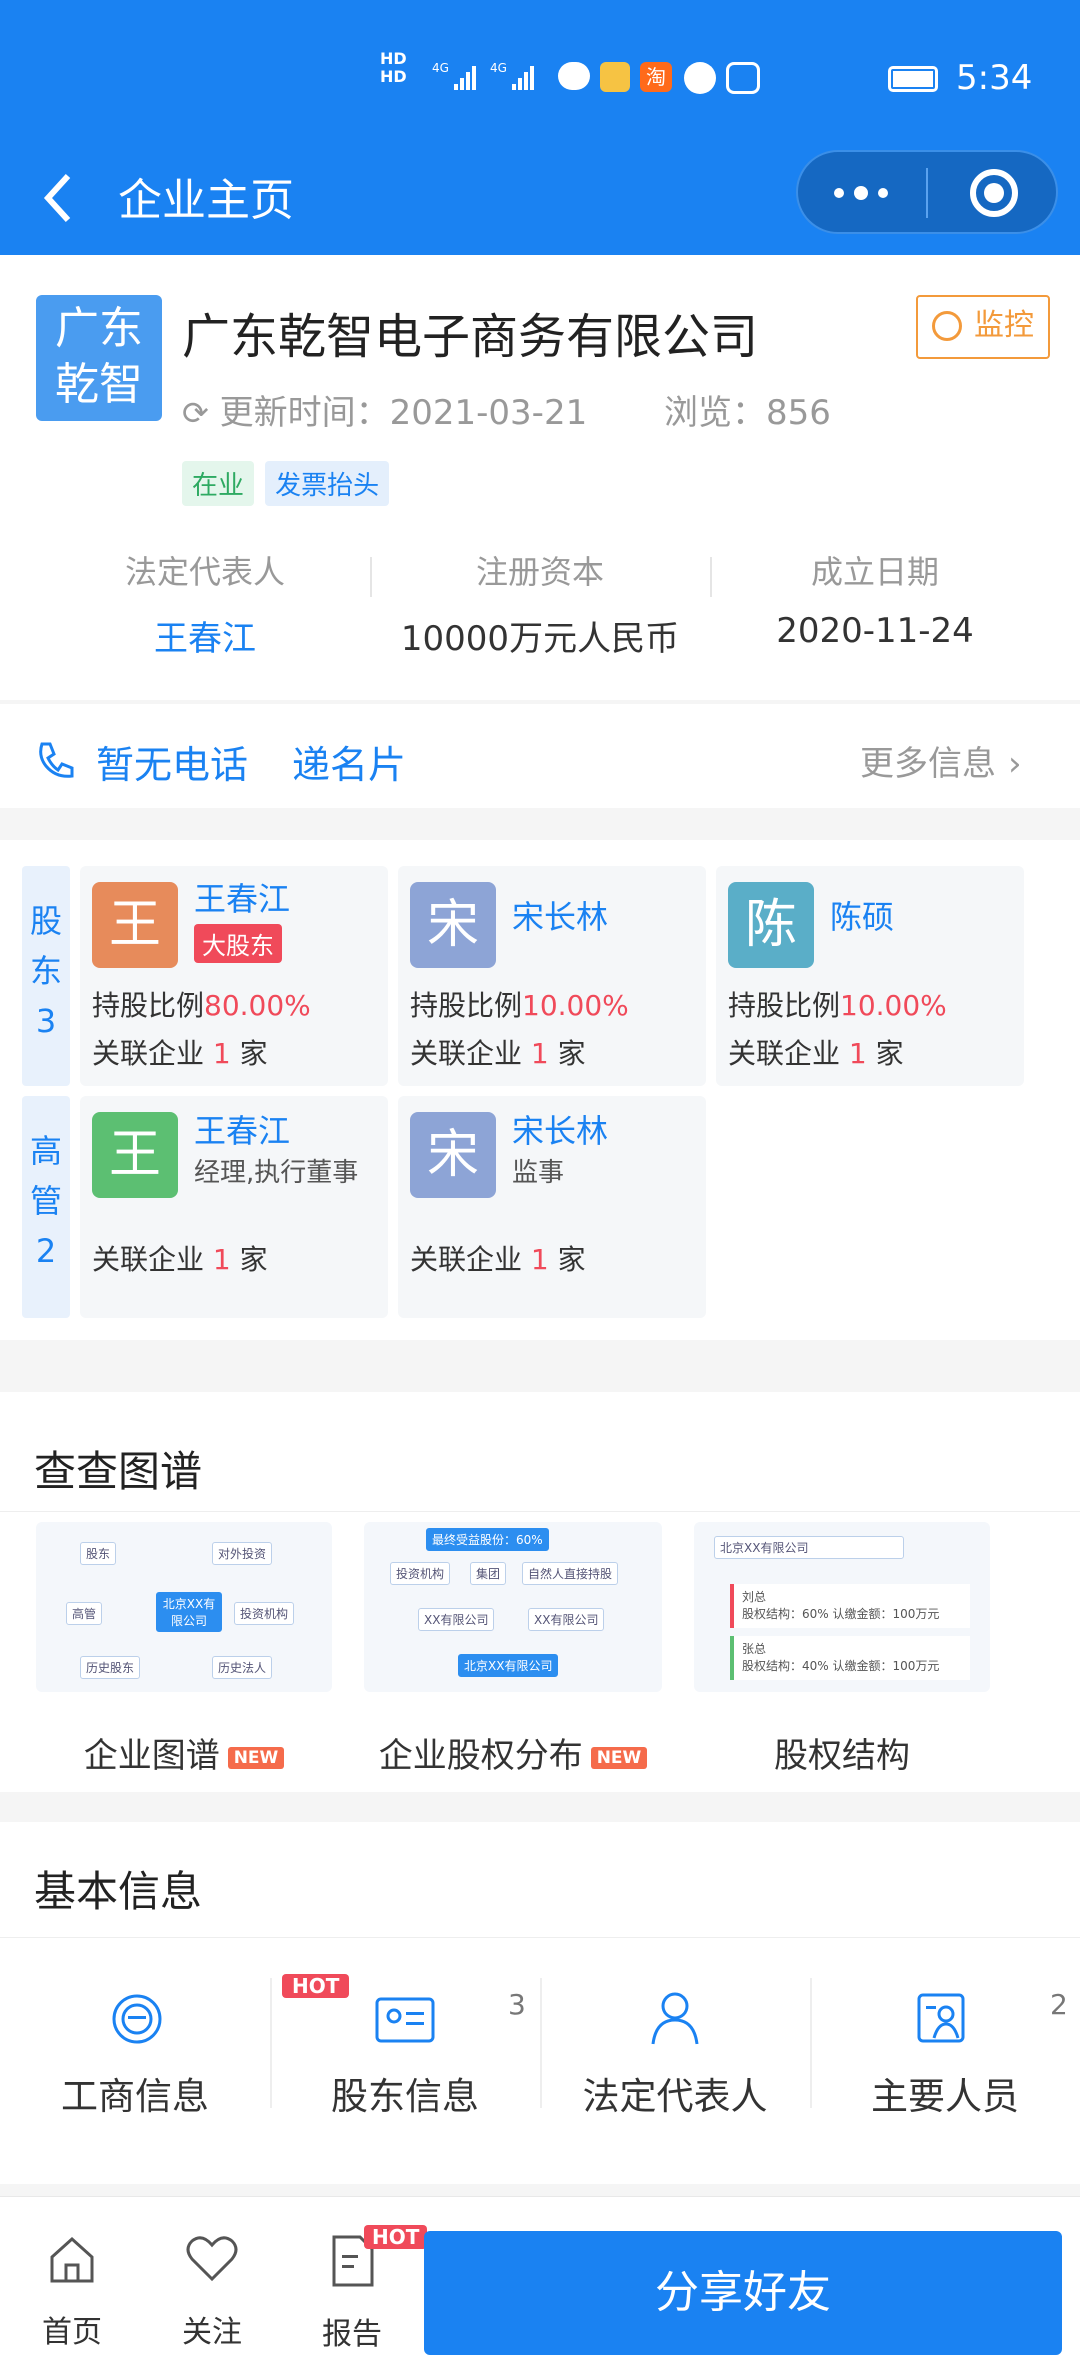 This screenshot has height=2376, width=1080. What do you see at coordinates (927, 192) in the screenshot?
I see `capsule-menu` at bounding box center [927, 192].